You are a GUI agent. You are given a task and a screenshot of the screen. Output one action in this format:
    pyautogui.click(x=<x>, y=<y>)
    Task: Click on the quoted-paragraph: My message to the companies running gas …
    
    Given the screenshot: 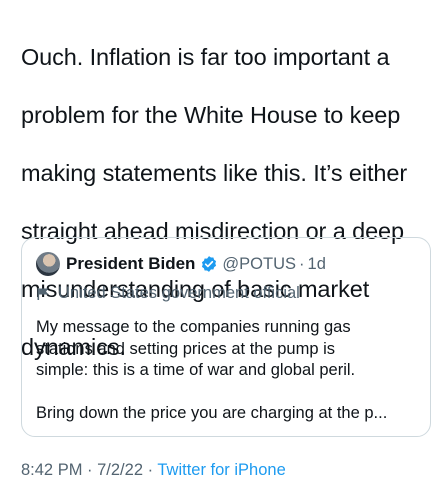 What is the action you would take?
    pyautogui.click(x=226, y=349)
    